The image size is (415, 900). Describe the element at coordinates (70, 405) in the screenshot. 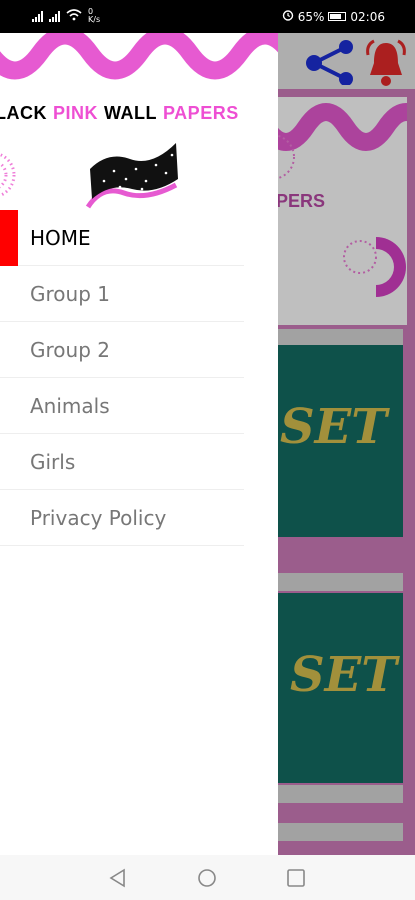

I see `menu-item-label: Animals` at that location.